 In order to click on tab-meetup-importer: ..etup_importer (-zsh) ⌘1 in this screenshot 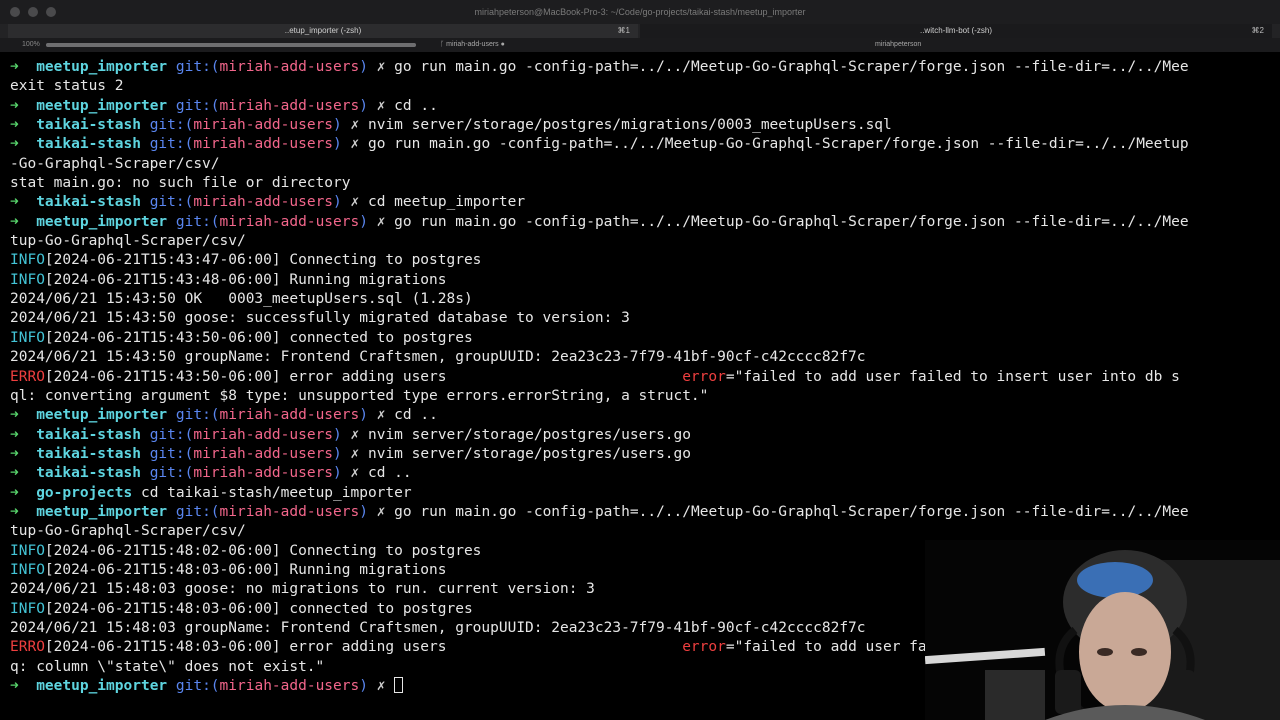, I will do `click(323, 31)`.